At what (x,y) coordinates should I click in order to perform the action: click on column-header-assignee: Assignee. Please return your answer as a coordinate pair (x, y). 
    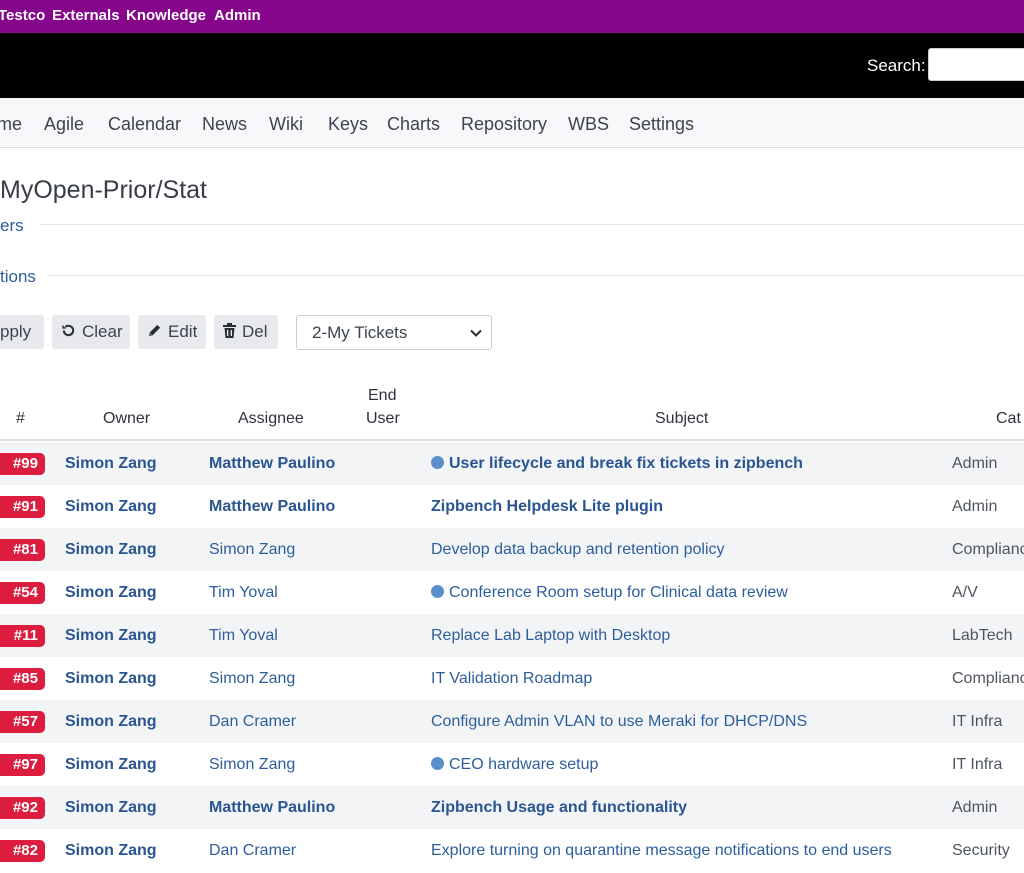
    Looking at the image, I should click on (271, 418).